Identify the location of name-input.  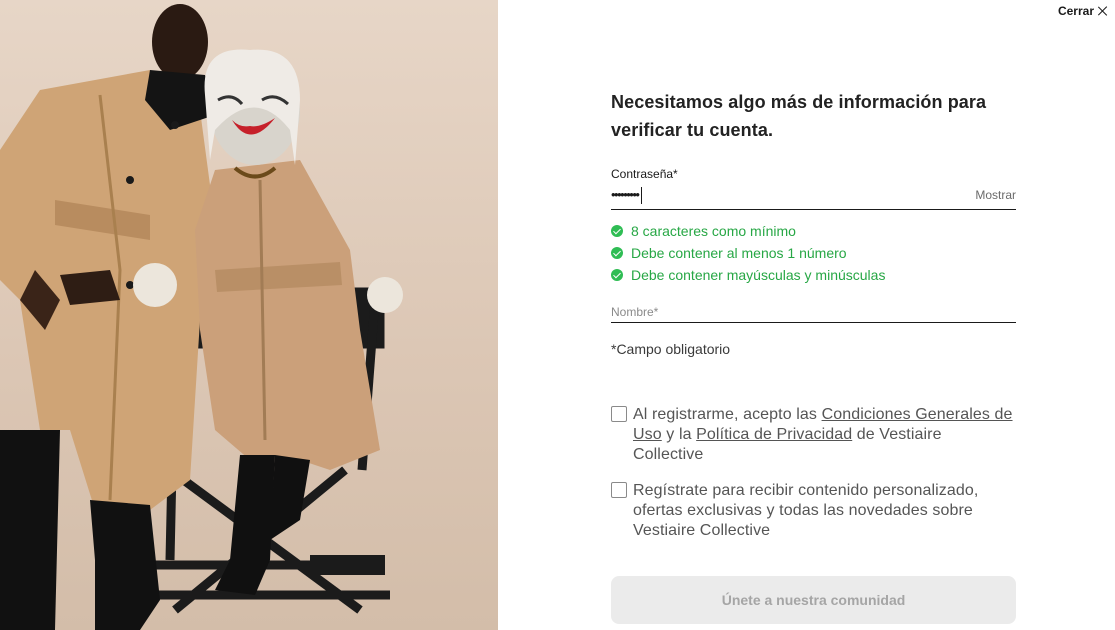
(813, 312).